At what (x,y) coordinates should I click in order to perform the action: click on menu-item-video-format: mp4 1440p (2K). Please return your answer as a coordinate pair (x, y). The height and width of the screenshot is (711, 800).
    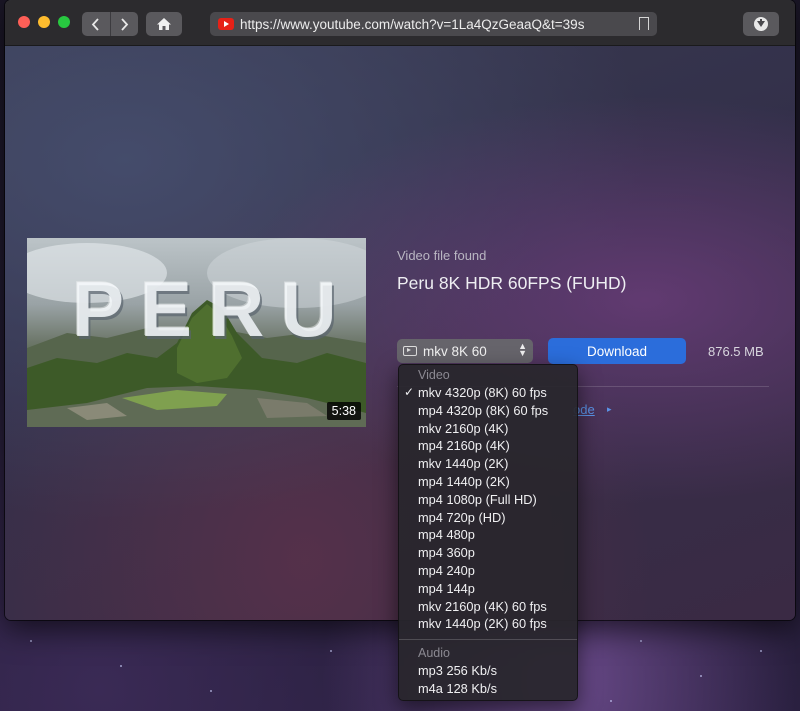
    Looking at the image, I should click on (488, 482).